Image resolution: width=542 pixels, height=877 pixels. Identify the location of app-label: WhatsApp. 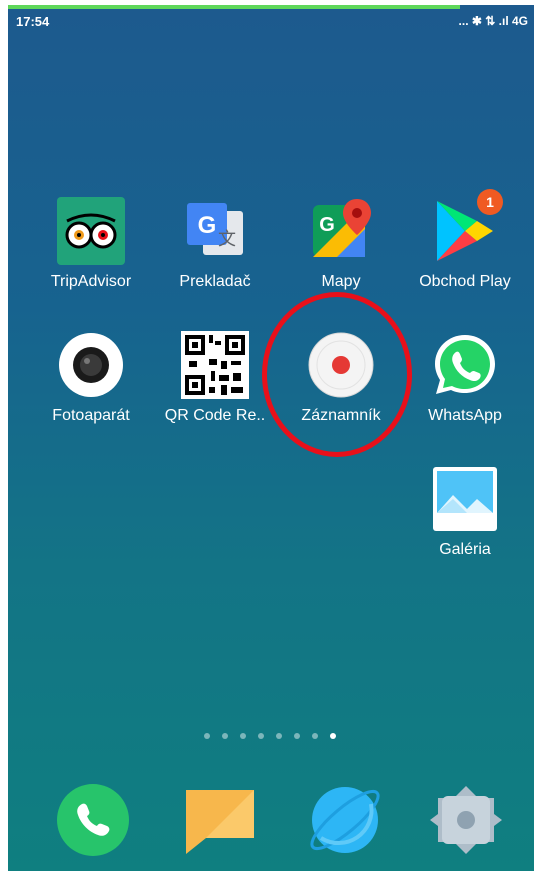
(465, 415).